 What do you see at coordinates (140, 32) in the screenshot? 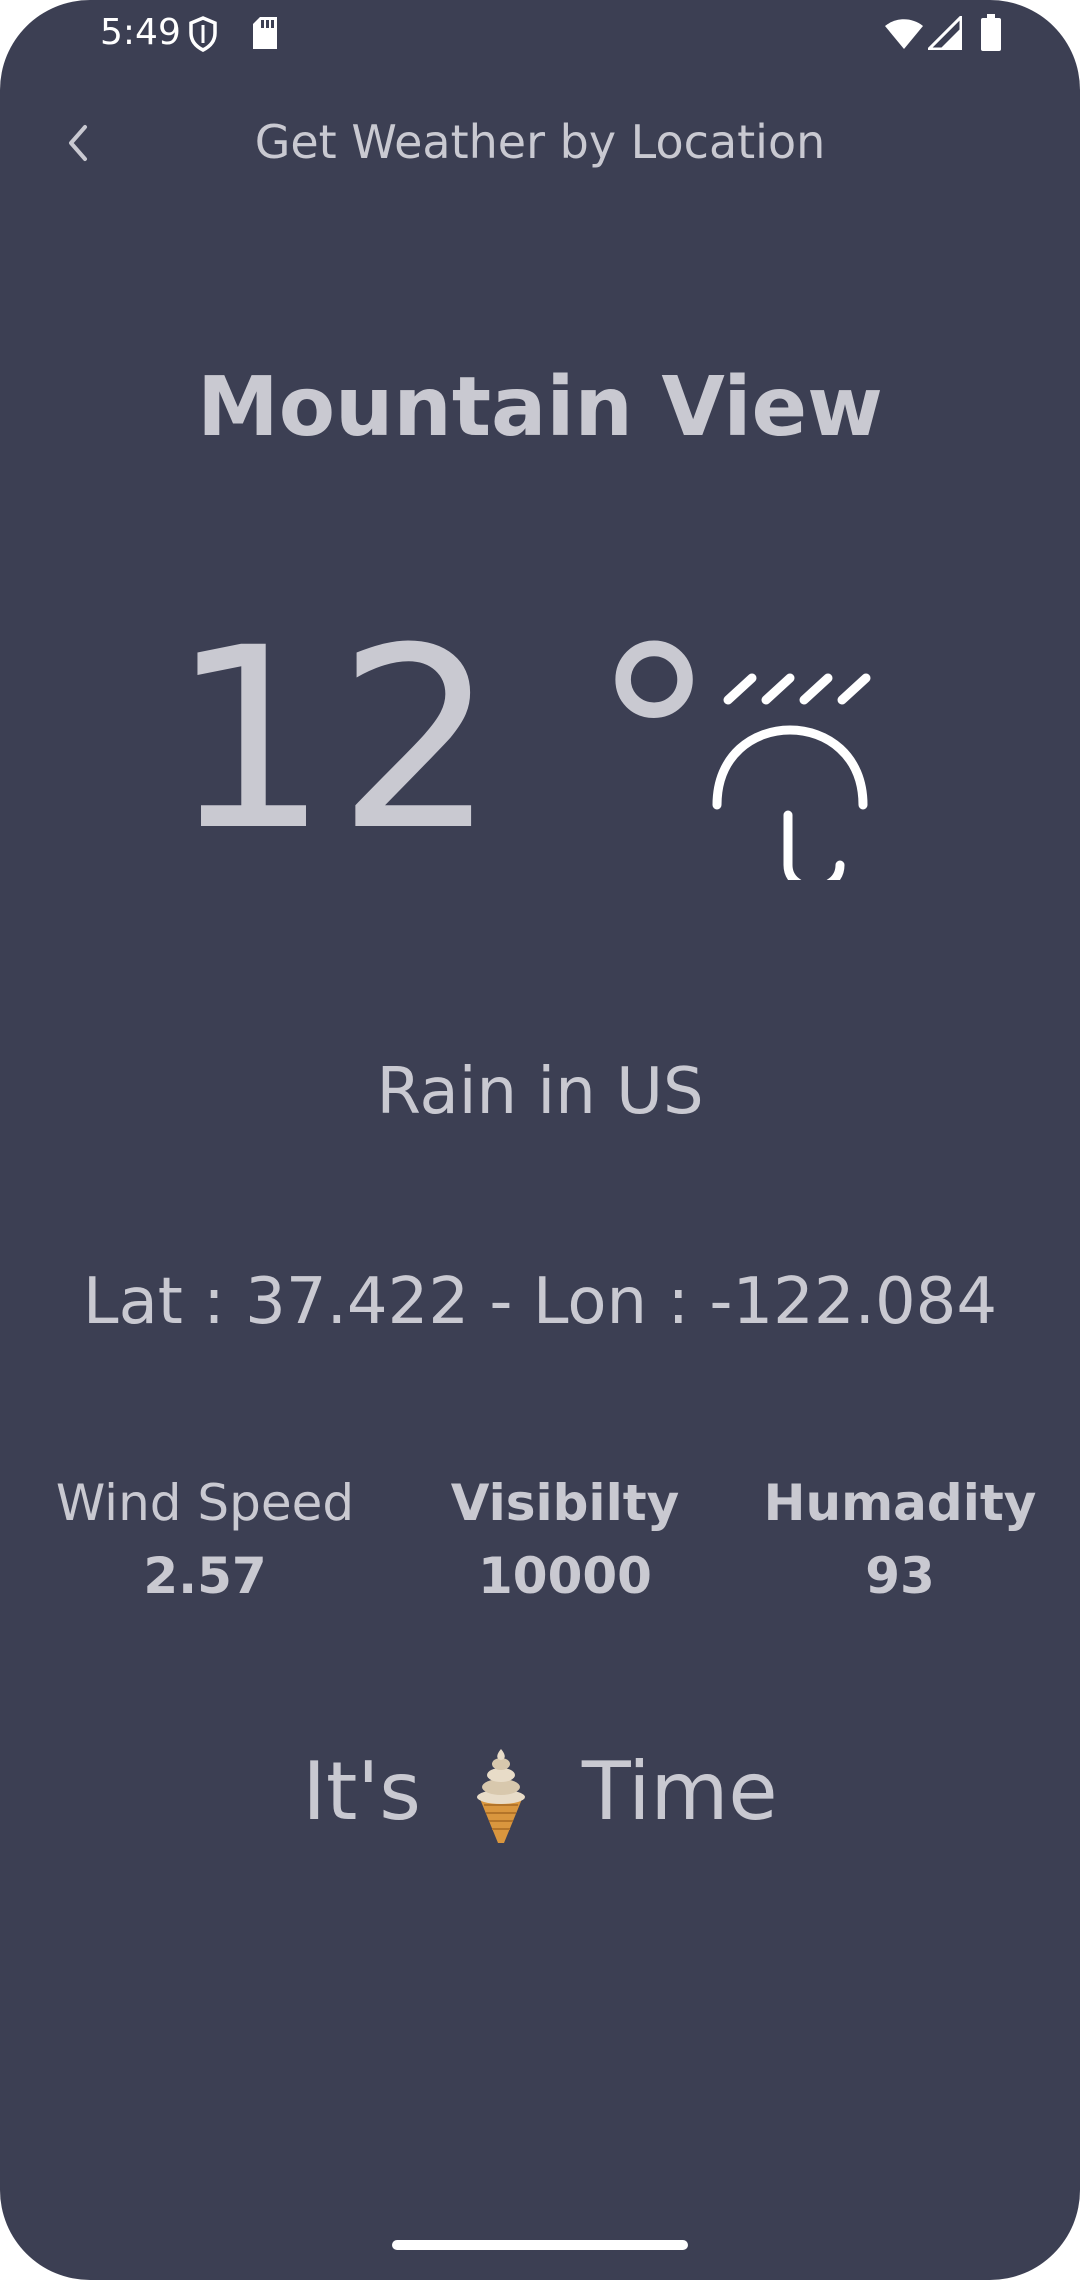
I see `status-time: 5:49` at bounding box center [140, 32].